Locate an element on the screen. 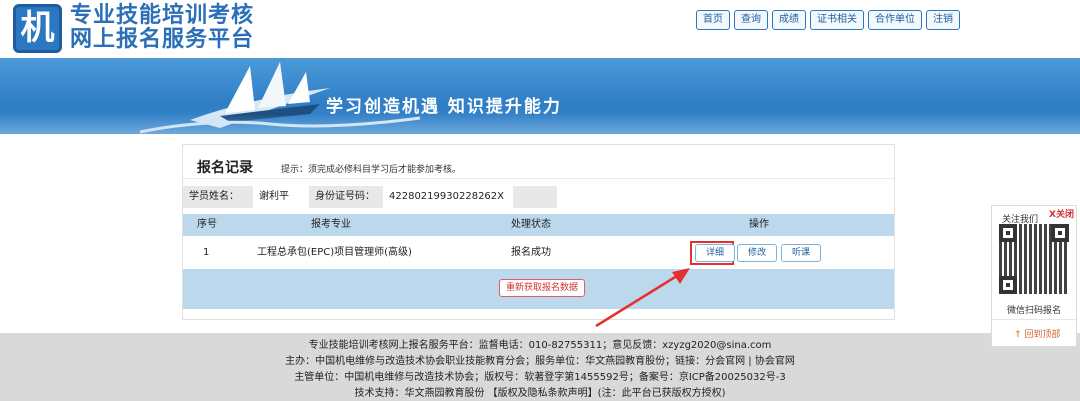 Image resolution: width=1080 pixels, height=401 pixels. nav-scores: 成绩 is located at coordinates (789, 20).